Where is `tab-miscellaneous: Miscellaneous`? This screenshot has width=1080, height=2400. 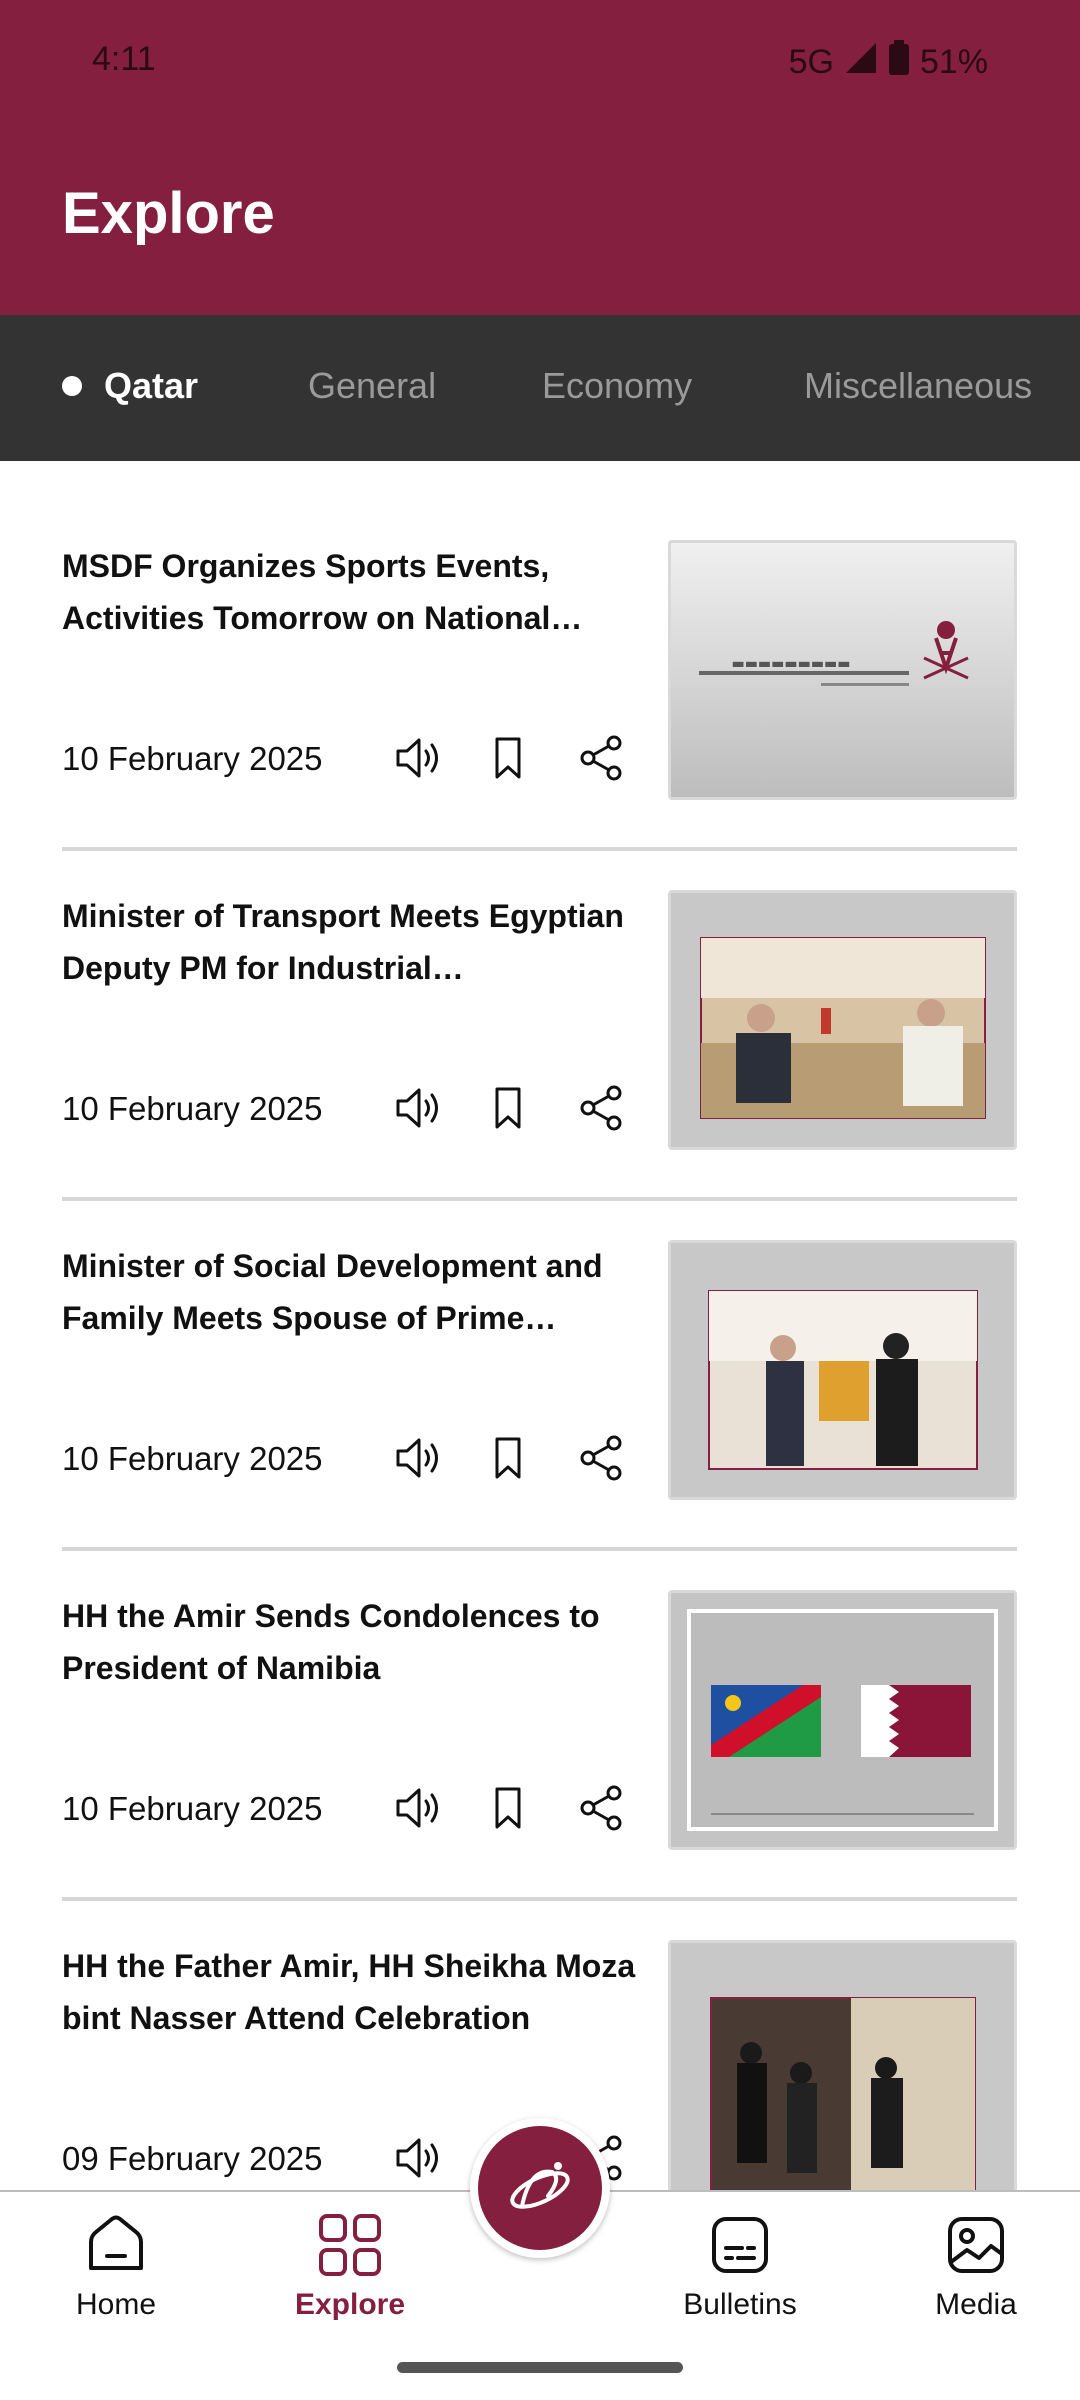 tab-miscellaneous: Miscellaneous is located at coordinates (918, 386).